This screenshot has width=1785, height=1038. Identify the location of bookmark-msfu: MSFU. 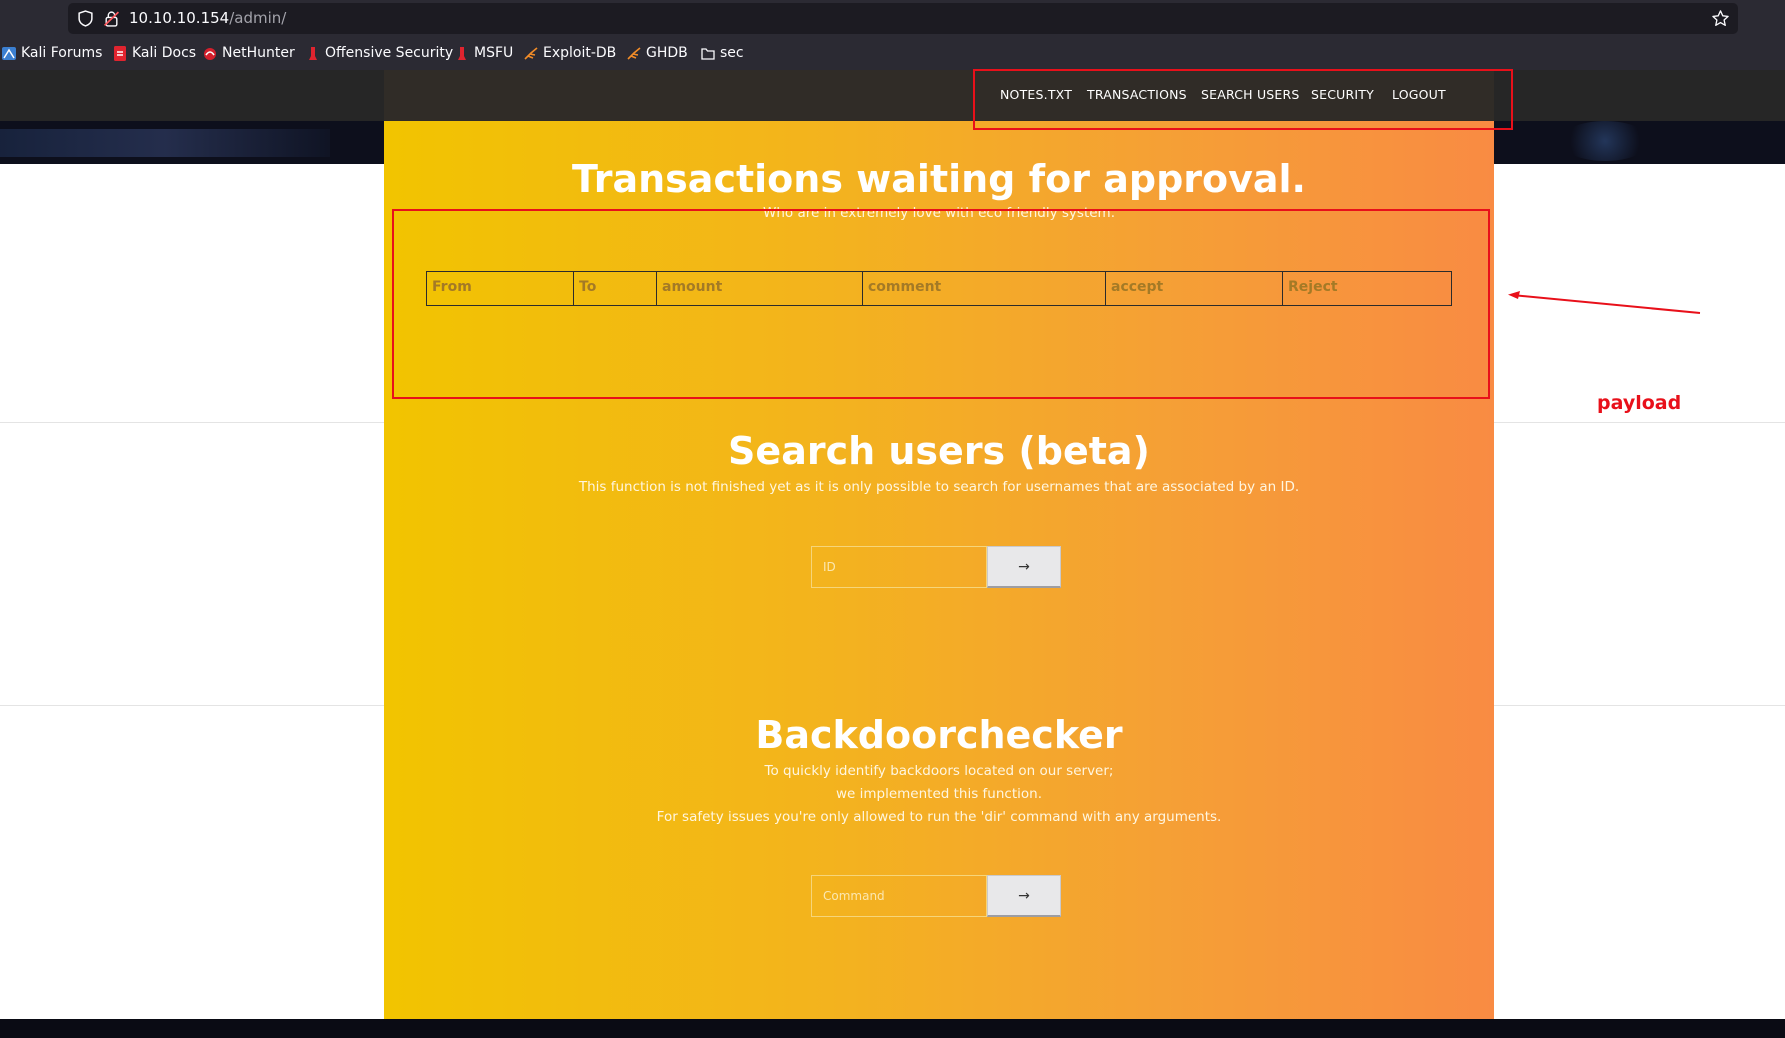
(484, 53).